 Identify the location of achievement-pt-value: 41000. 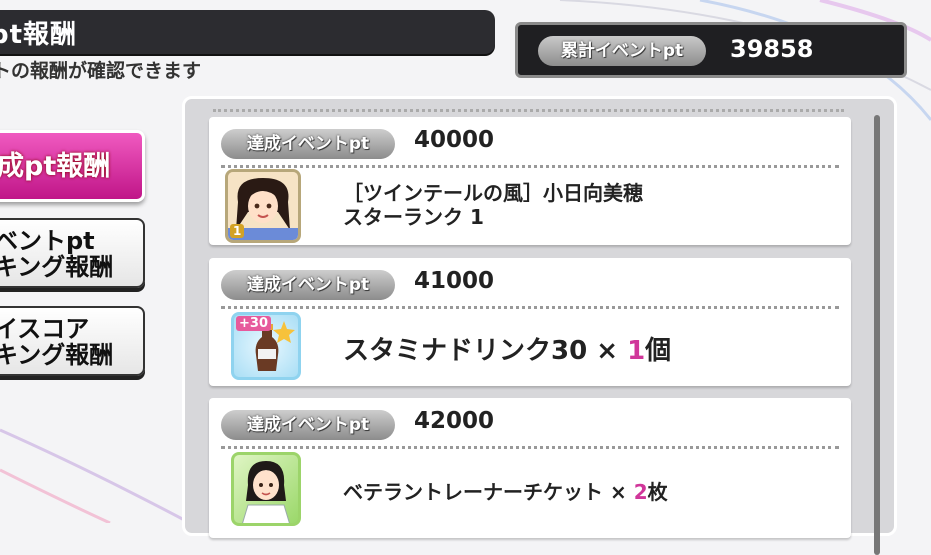
(454, 281).